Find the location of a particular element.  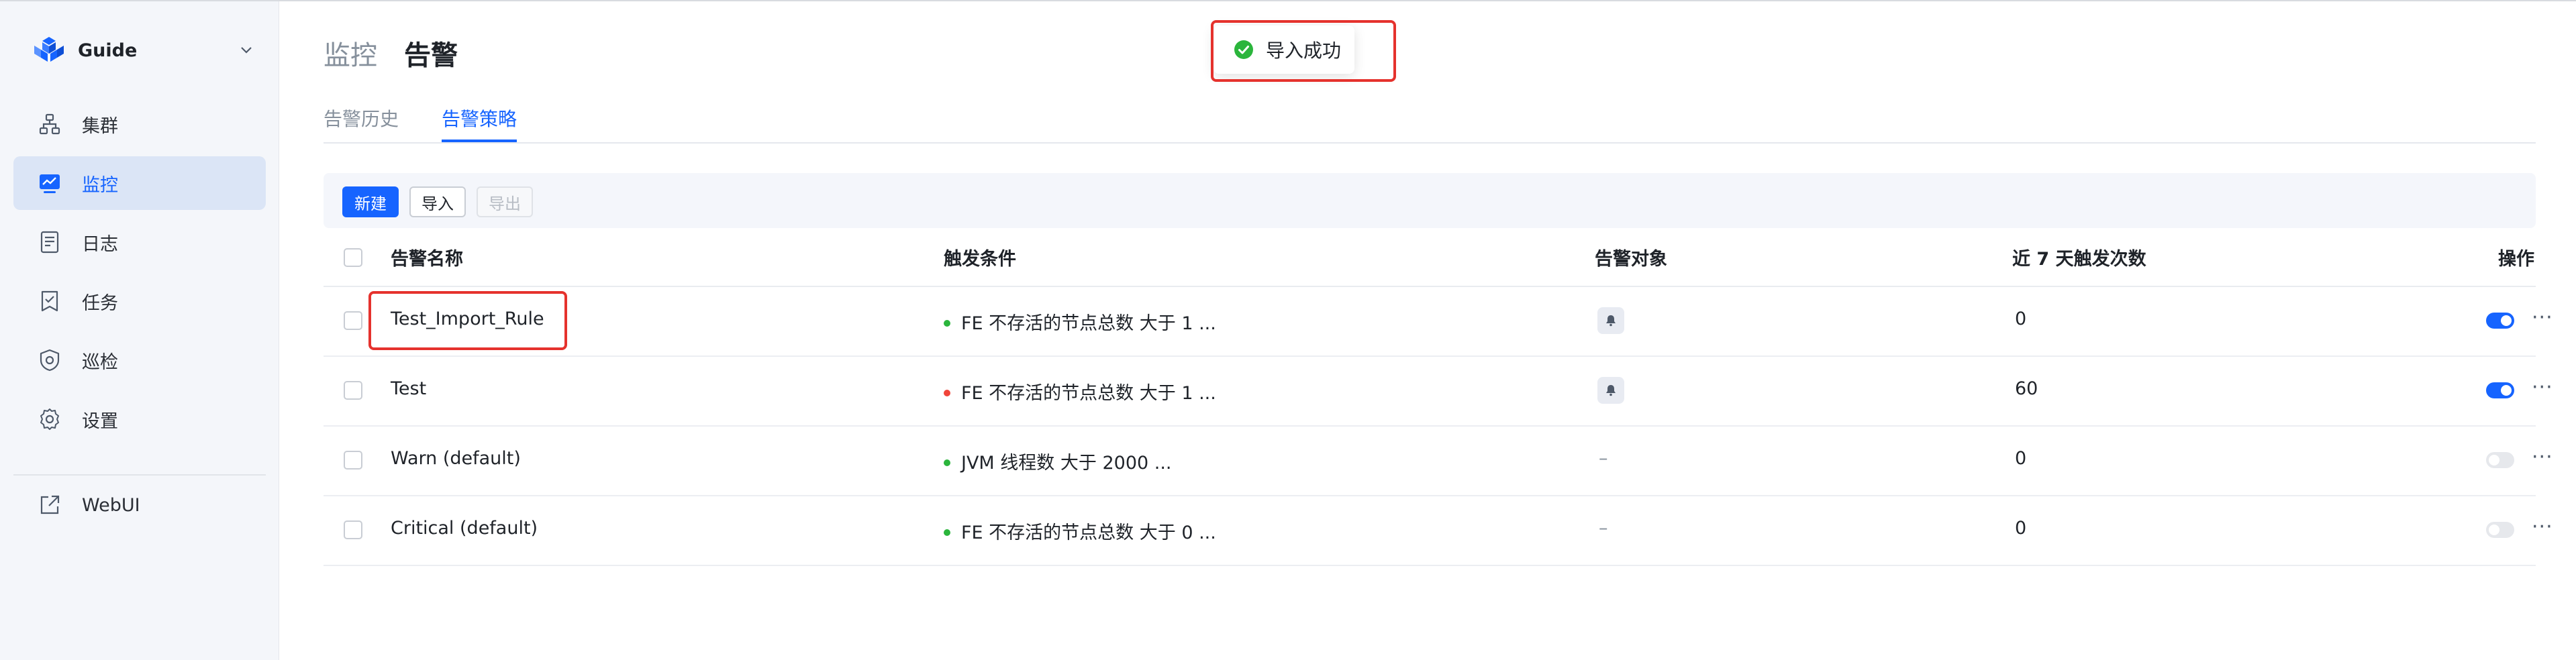

table-toolbar: 新建 导入 导出 is located at coordinates (1430, 201).